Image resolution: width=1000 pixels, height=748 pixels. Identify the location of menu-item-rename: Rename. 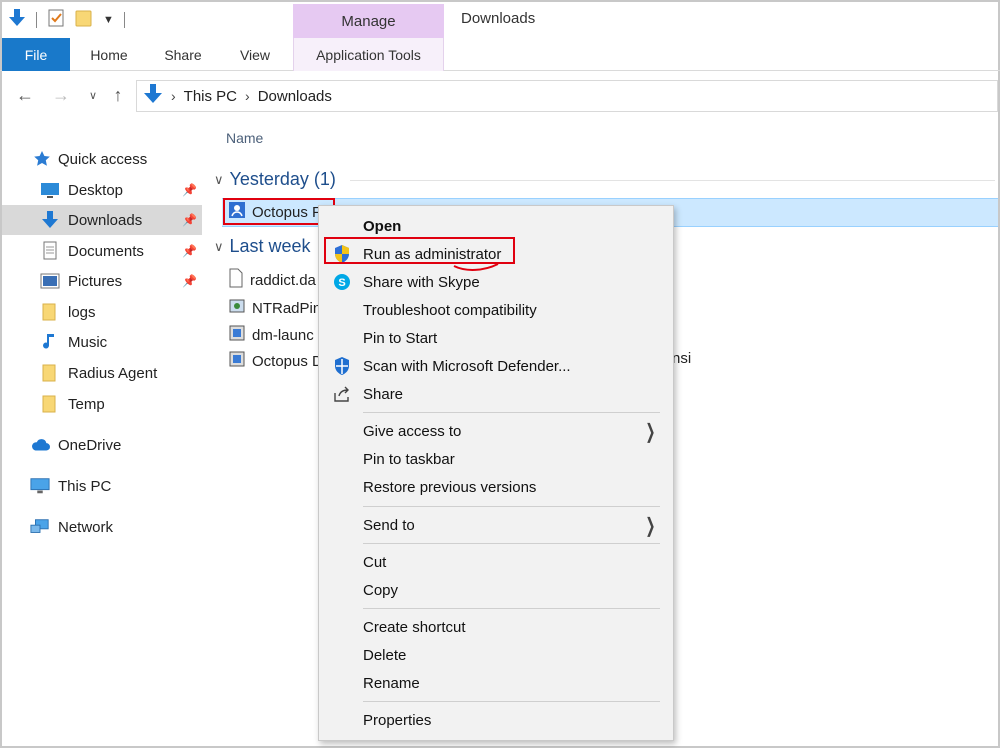
(496, 683).